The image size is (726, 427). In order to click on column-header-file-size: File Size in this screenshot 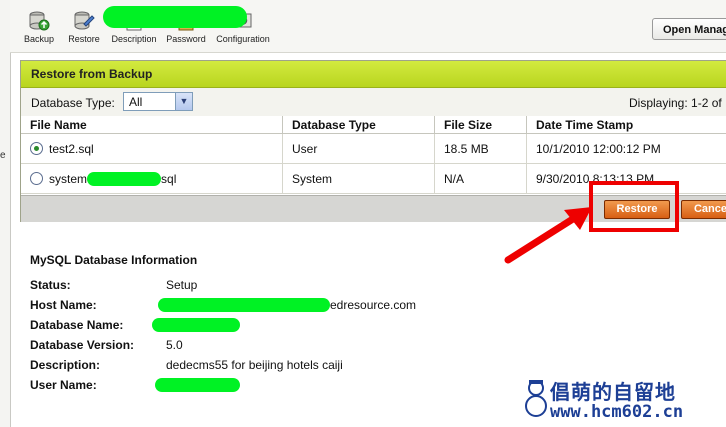, I will do `click(480, 125)`.